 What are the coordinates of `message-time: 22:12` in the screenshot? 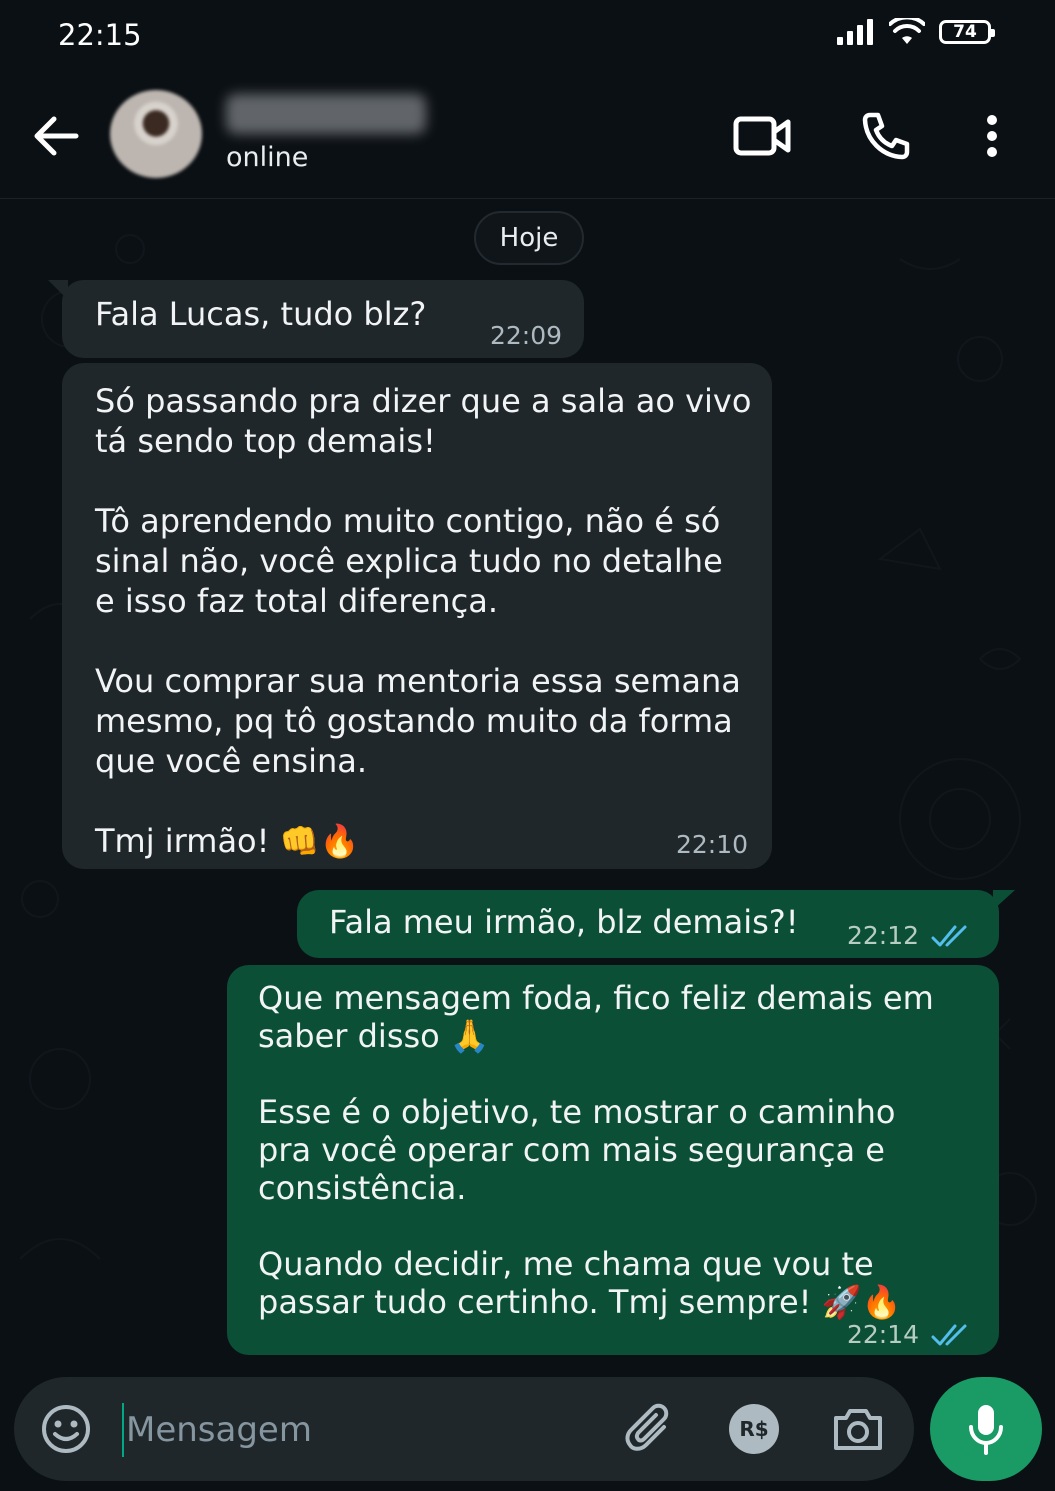 It's located at (882, 935).